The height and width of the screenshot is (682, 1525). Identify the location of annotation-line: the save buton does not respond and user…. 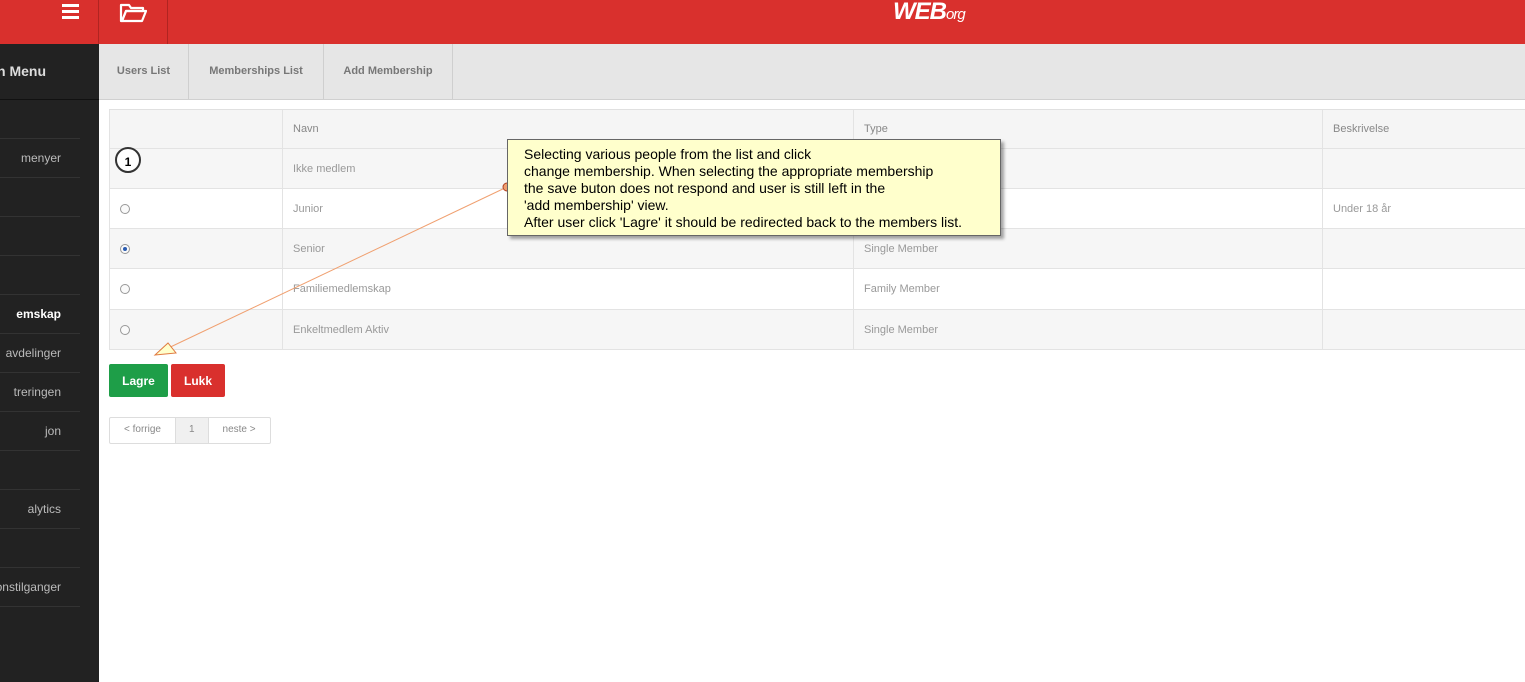
(705, 188).